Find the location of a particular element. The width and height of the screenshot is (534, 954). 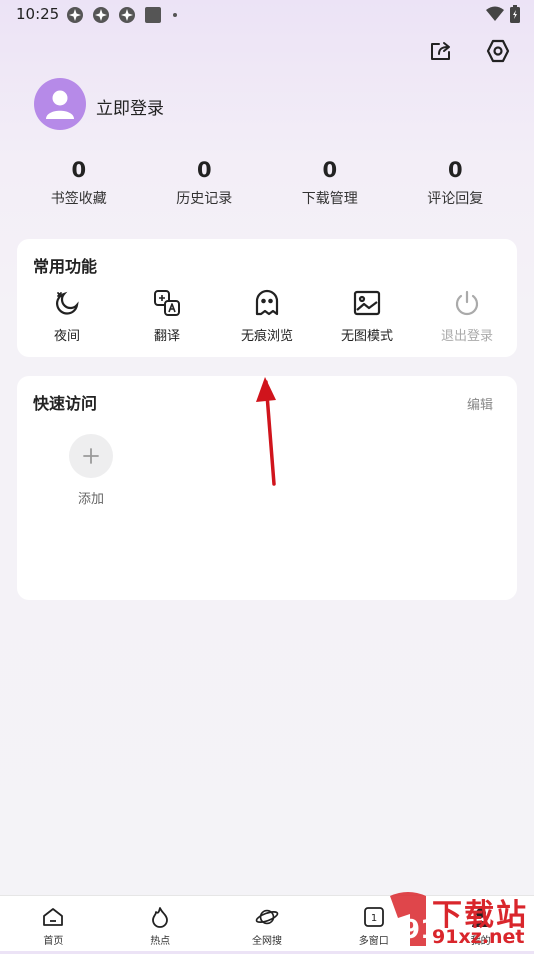

function-incognito: 无痕浏览 is located at coordinates (267, 316).